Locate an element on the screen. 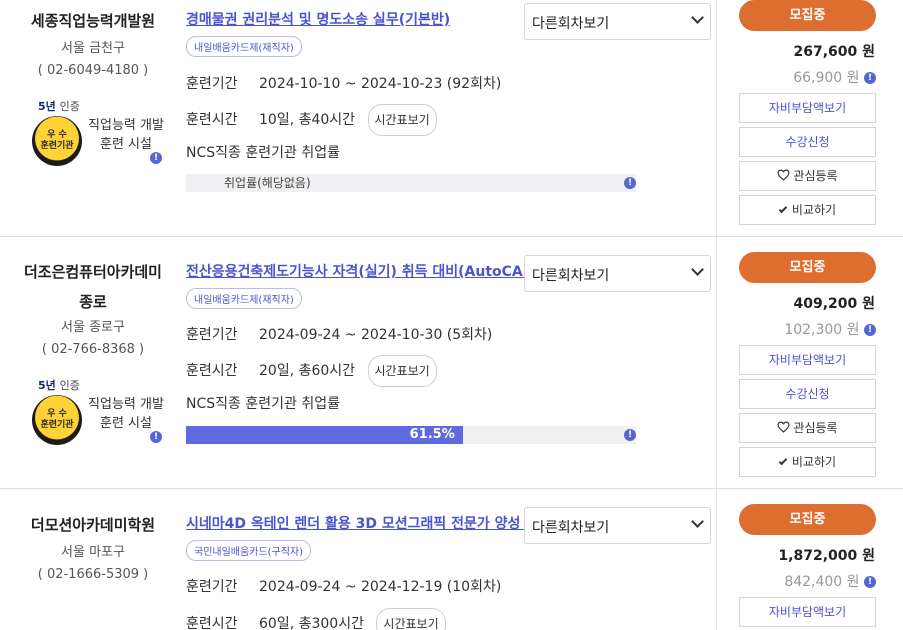  employment-rate-text: 취업률(해당없음) is located at coordinates (267, 183).